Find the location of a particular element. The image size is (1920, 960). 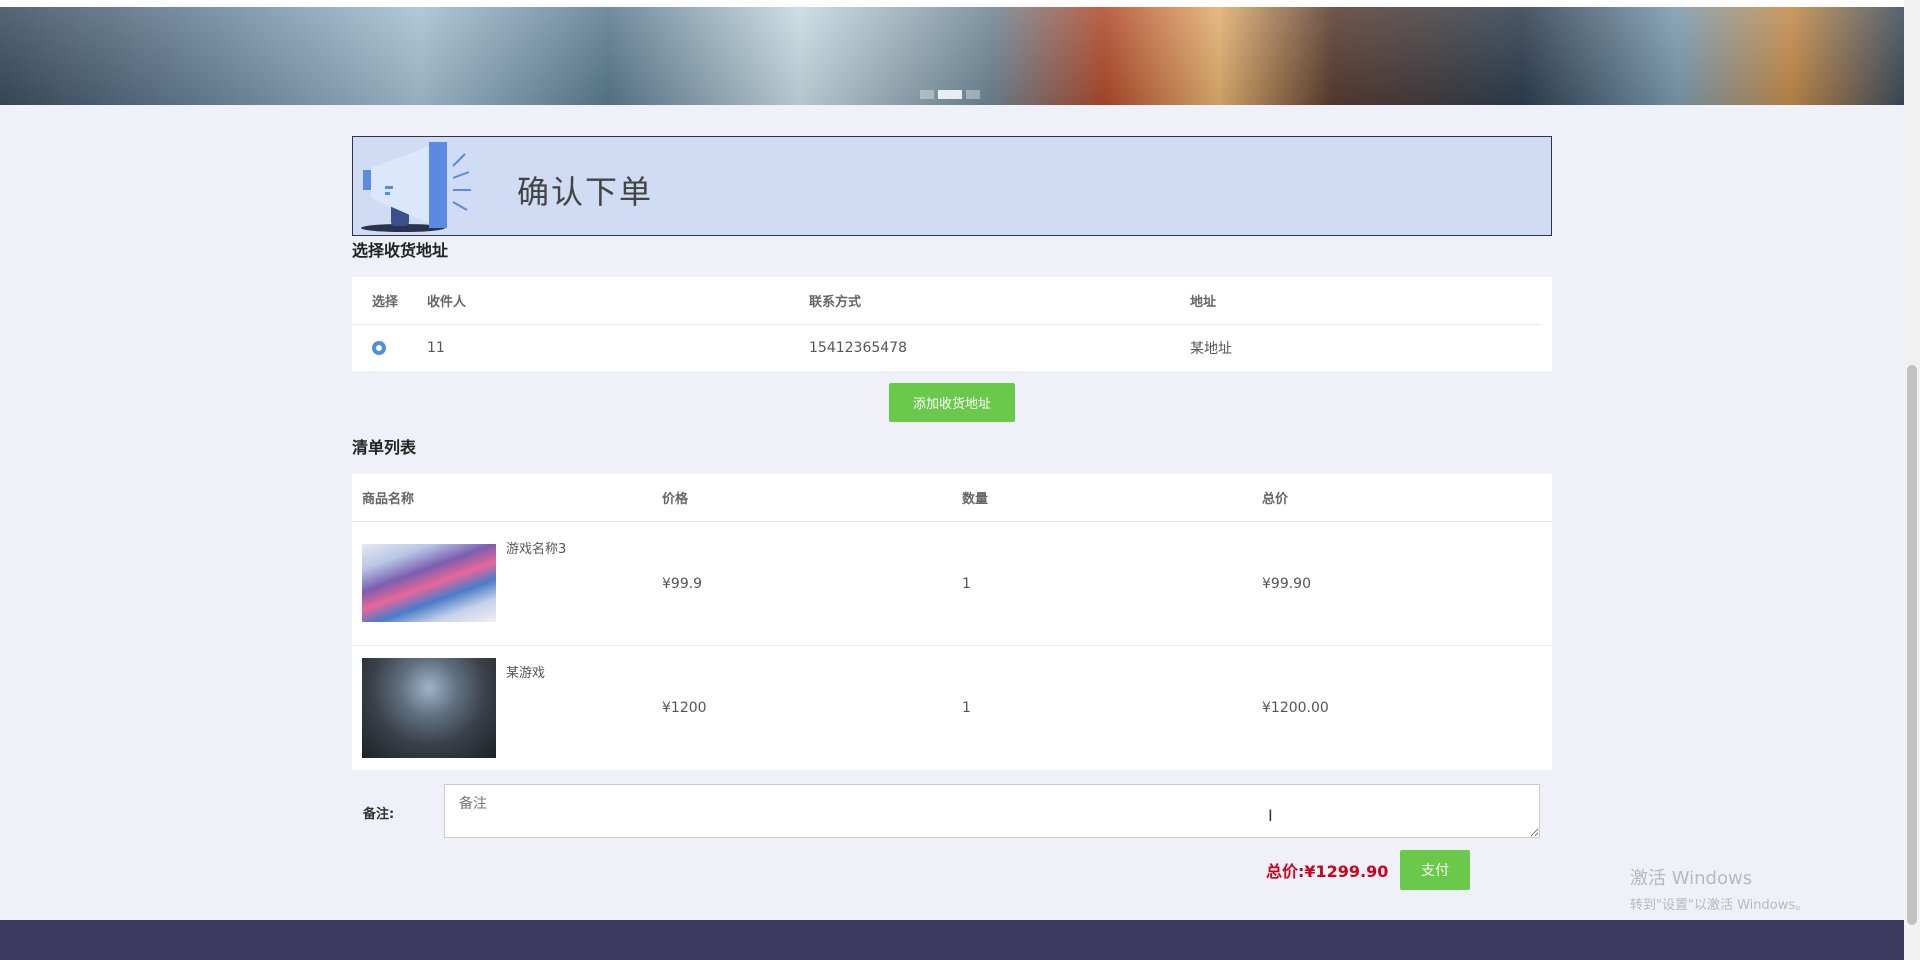

column-header-total: 总价 is located at coordinates (1275, 499).